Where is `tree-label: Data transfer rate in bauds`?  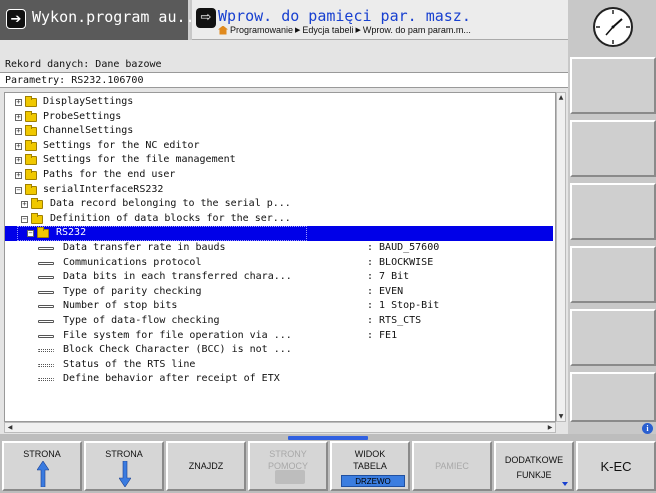 tree-label: Data transfer rate in bauds is located at coordinates (144, 247).